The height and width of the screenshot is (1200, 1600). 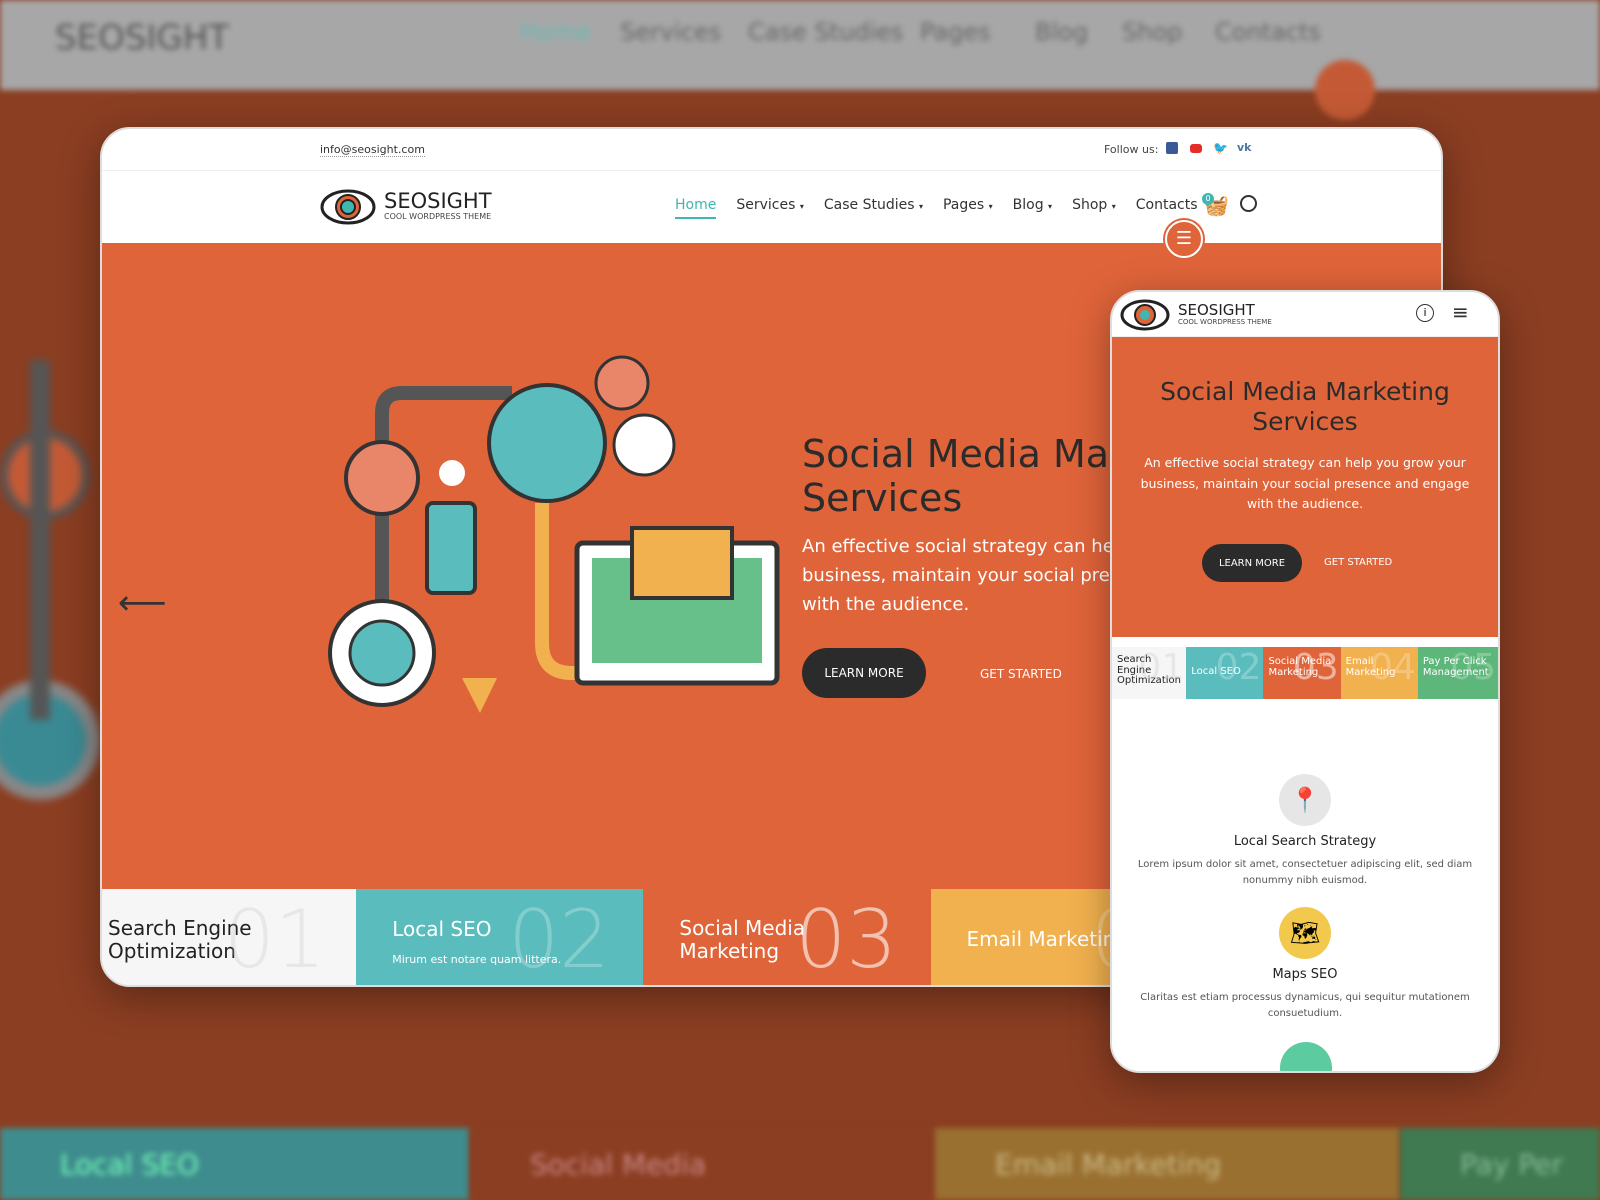 What do you see at coordinates (771, 150) in the screenshot?
I see `top-bar: info@seosight.com Follow us: 🐦 vk` at bounding box center [771, 150].